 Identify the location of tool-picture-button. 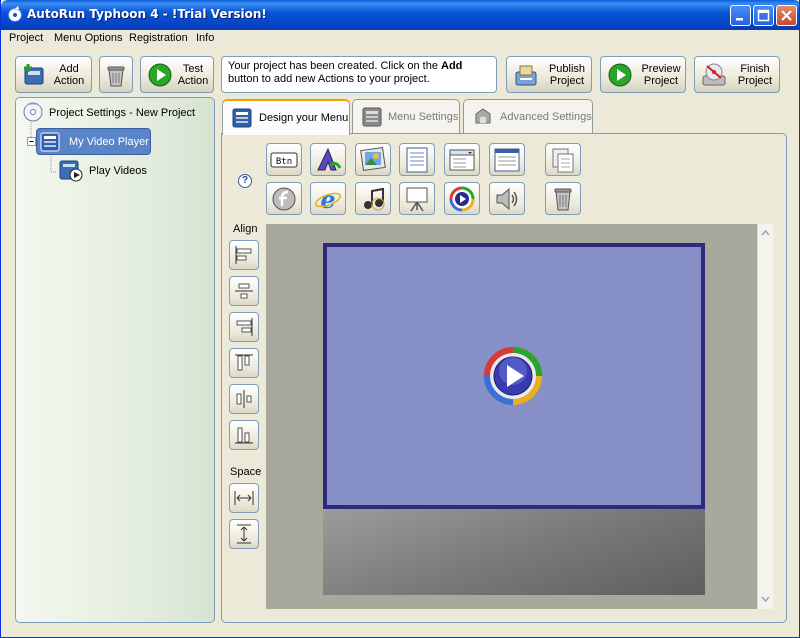
(373, 159).